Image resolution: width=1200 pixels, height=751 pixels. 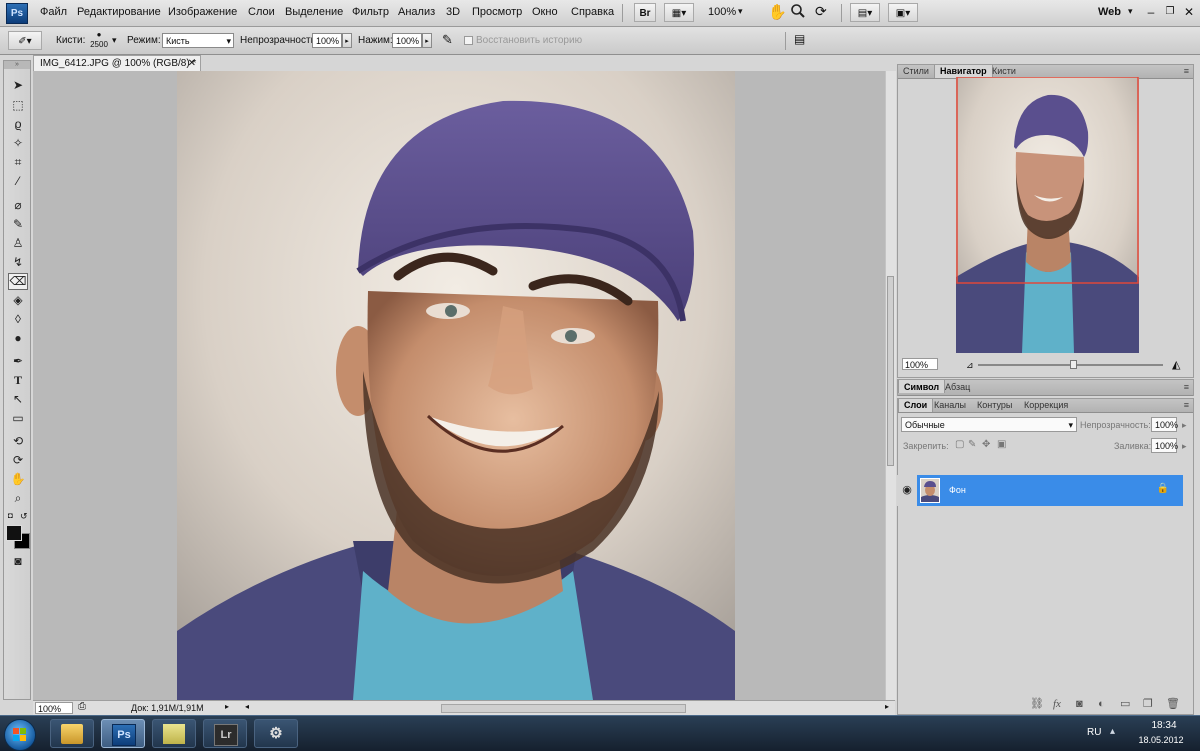 I want to click on shape-tool-icon: ▭, so click(x=18, y=418).